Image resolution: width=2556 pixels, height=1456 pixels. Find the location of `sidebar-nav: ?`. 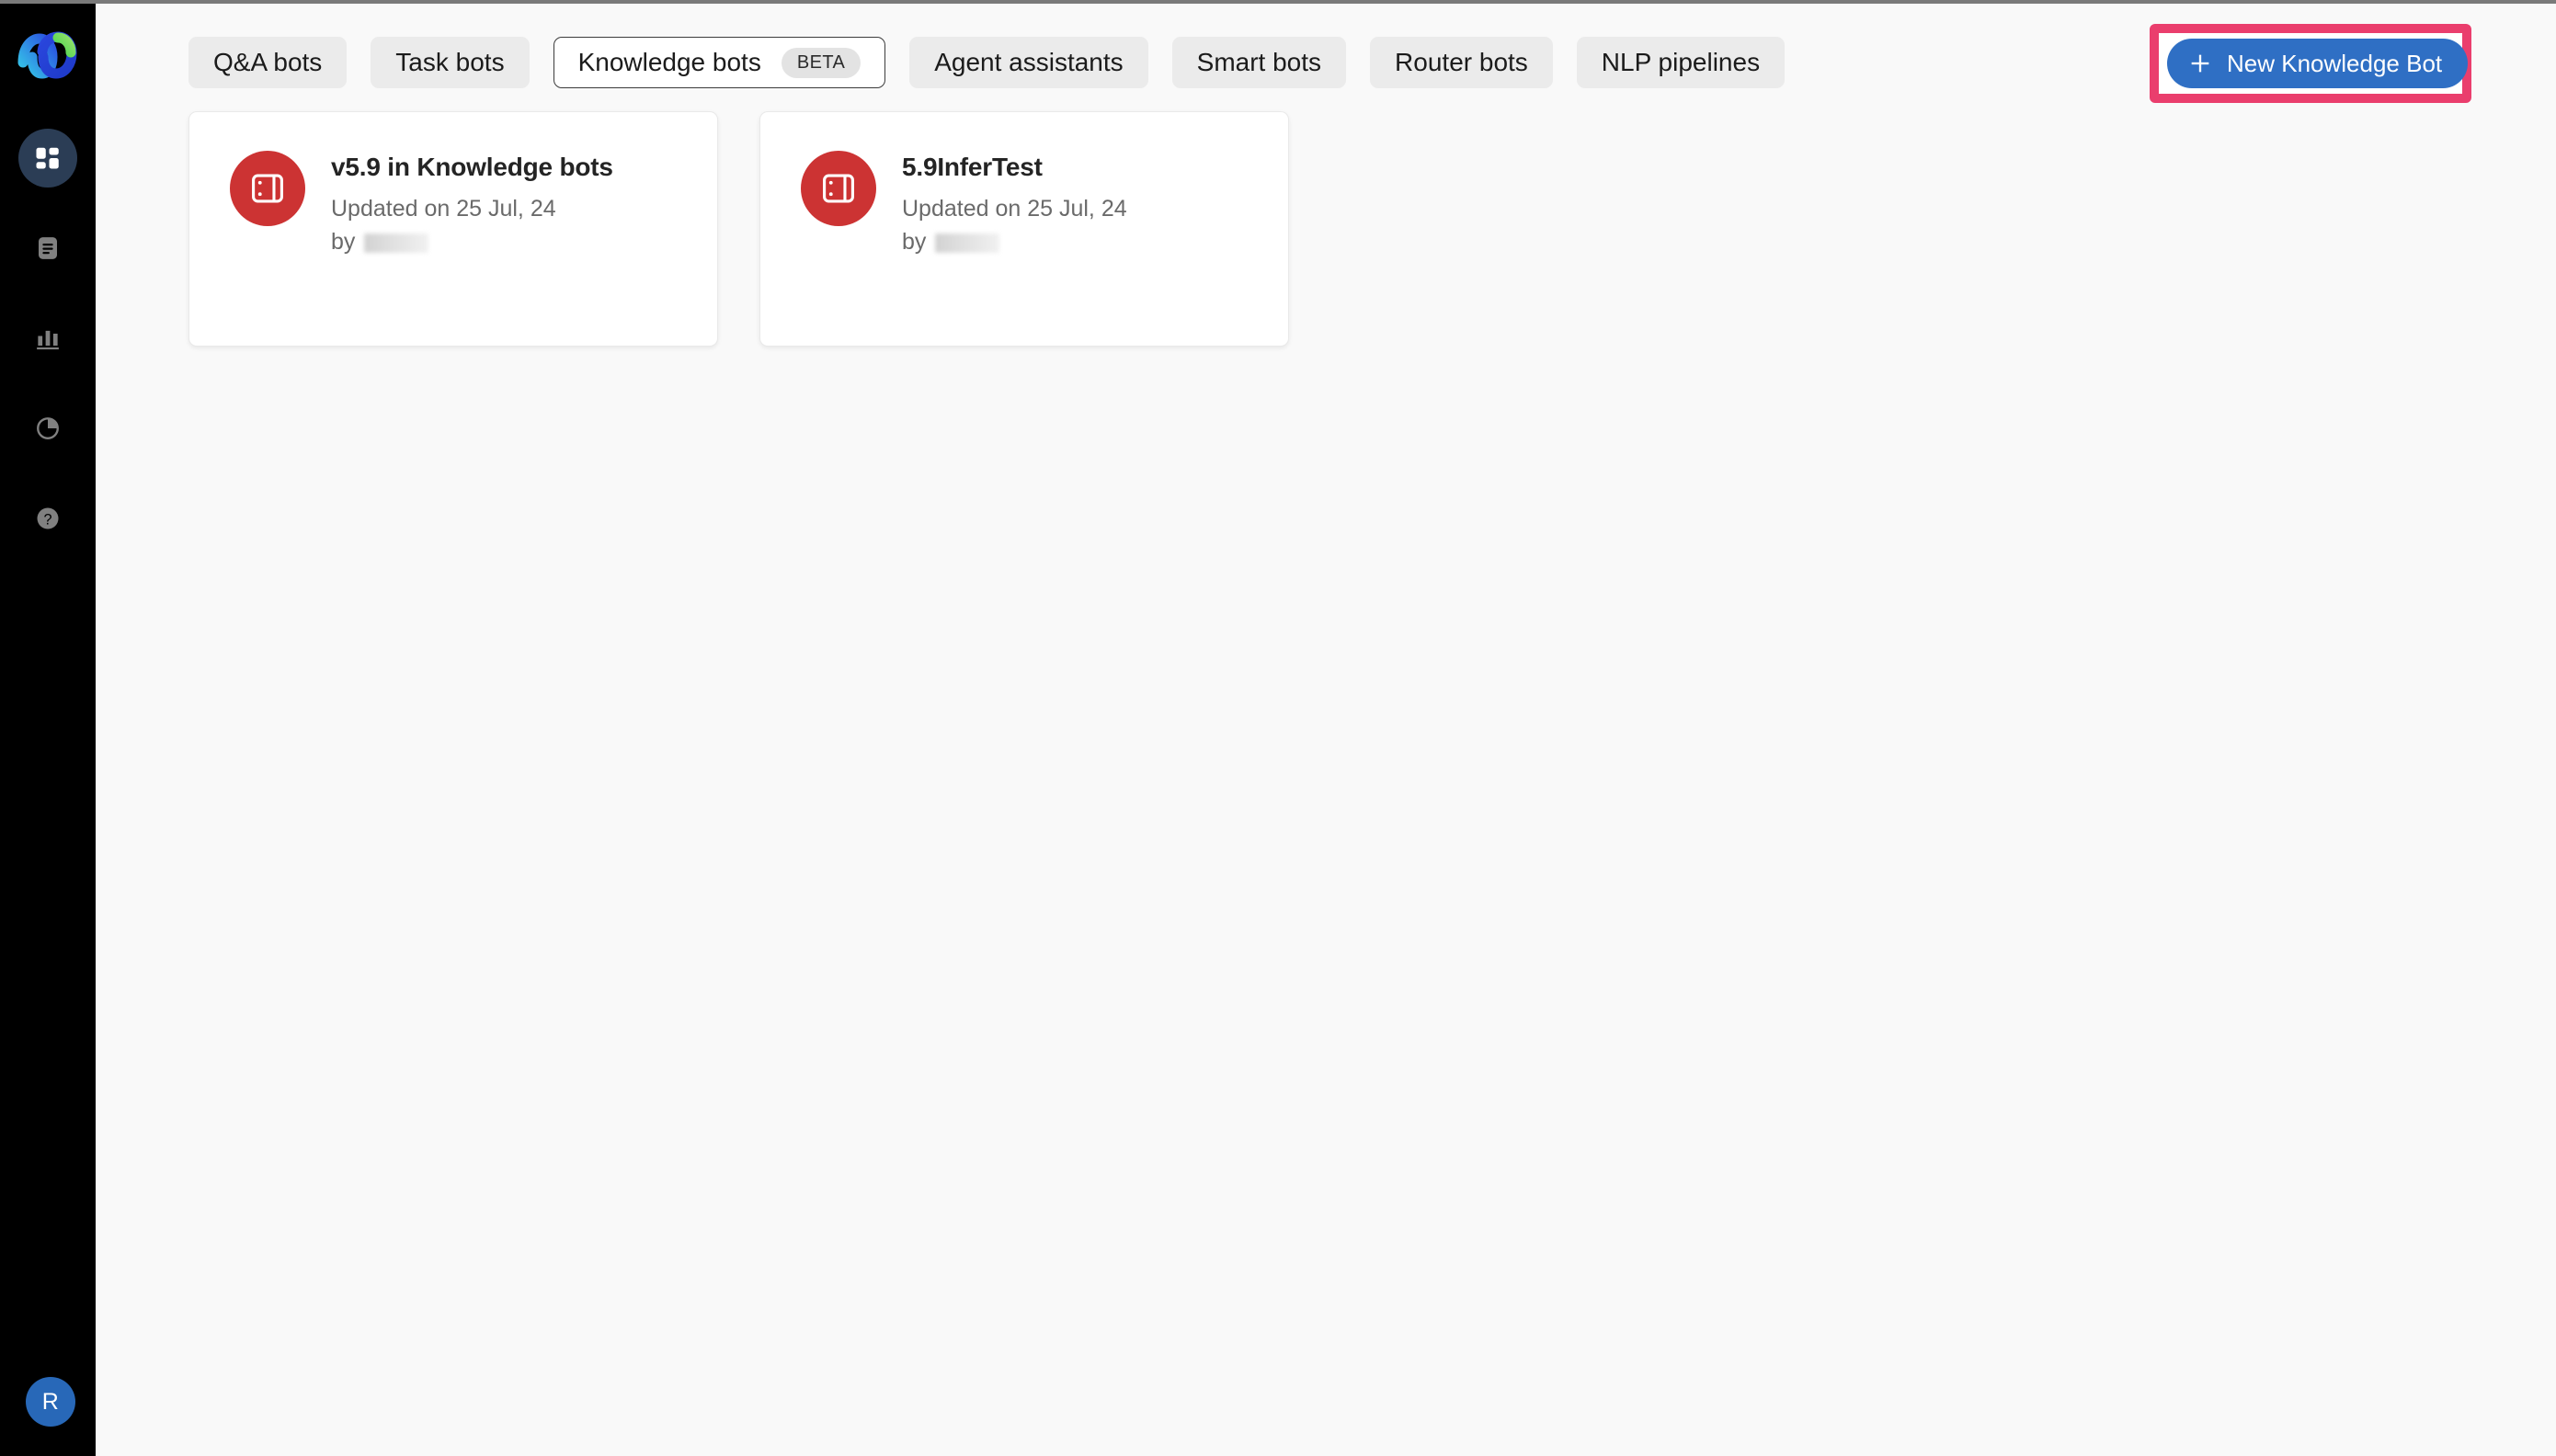

sidebar-nav: ? is located at coordinates (48, 338).